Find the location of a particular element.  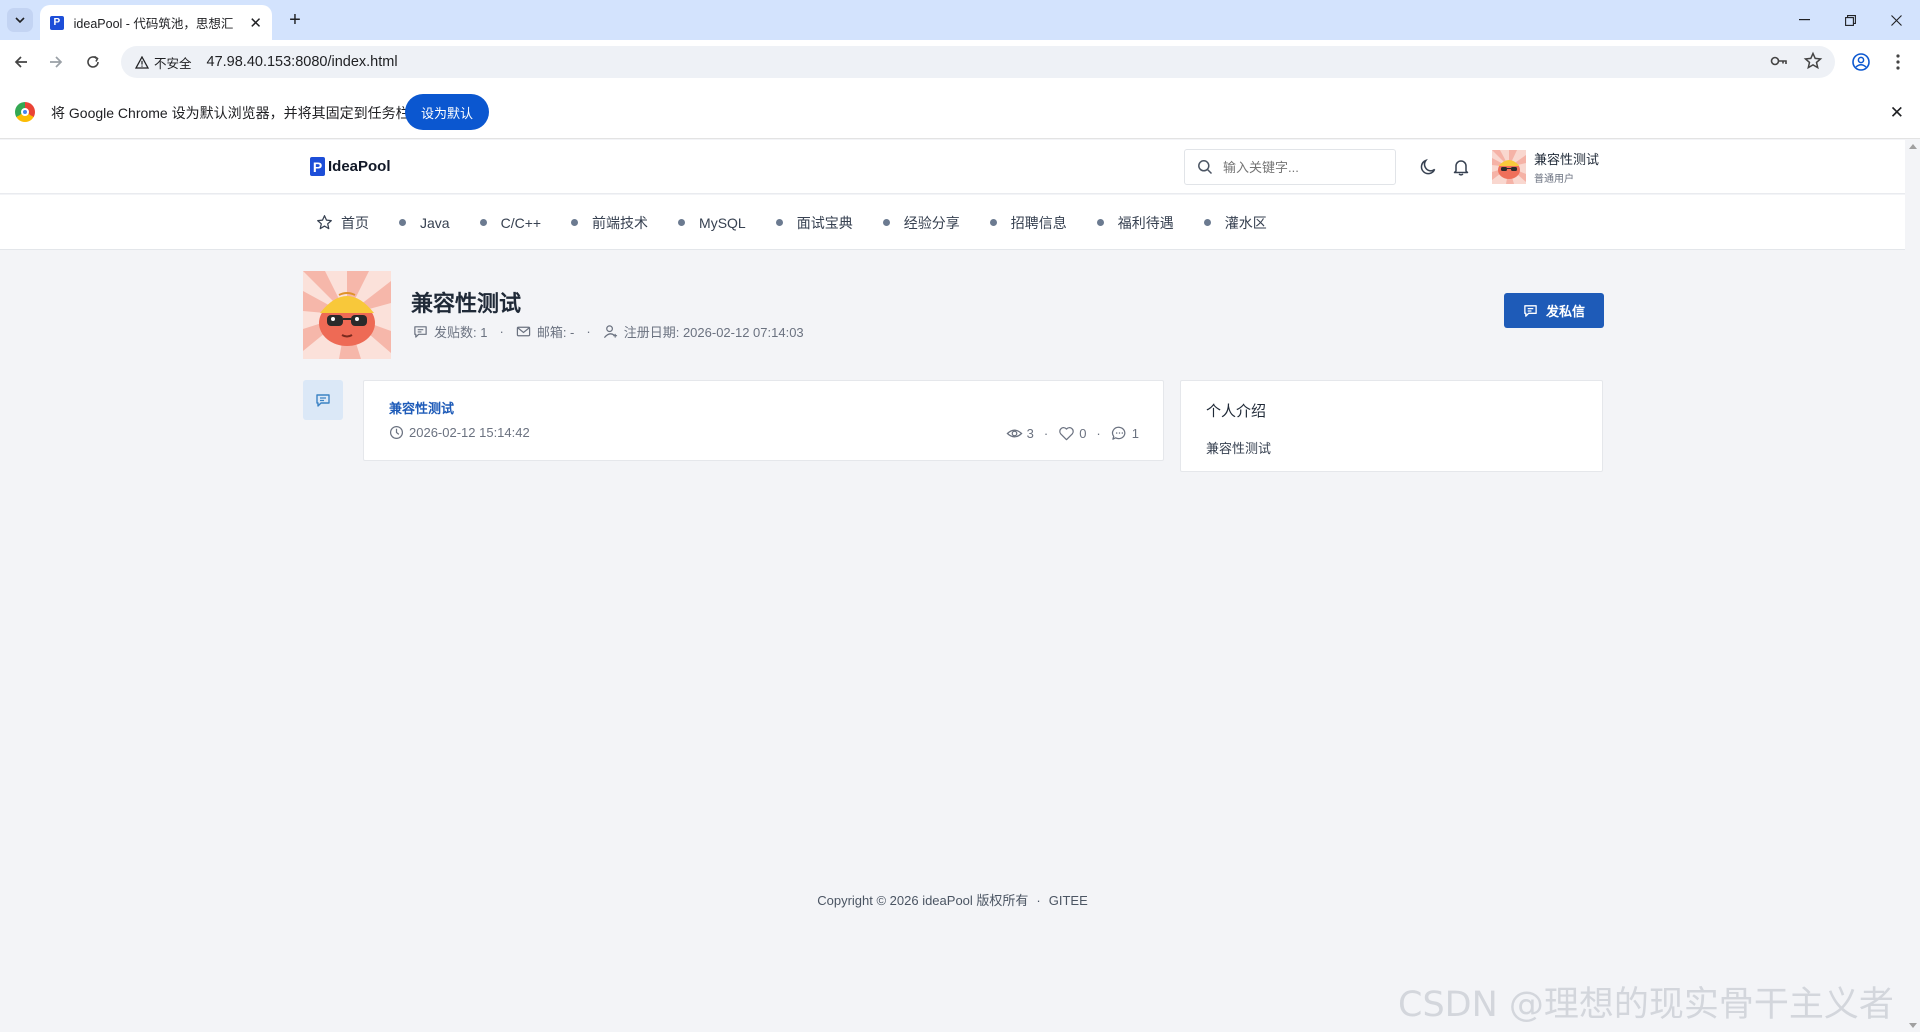

nav-item-home: 首页 is located at coordinates (342, 223).